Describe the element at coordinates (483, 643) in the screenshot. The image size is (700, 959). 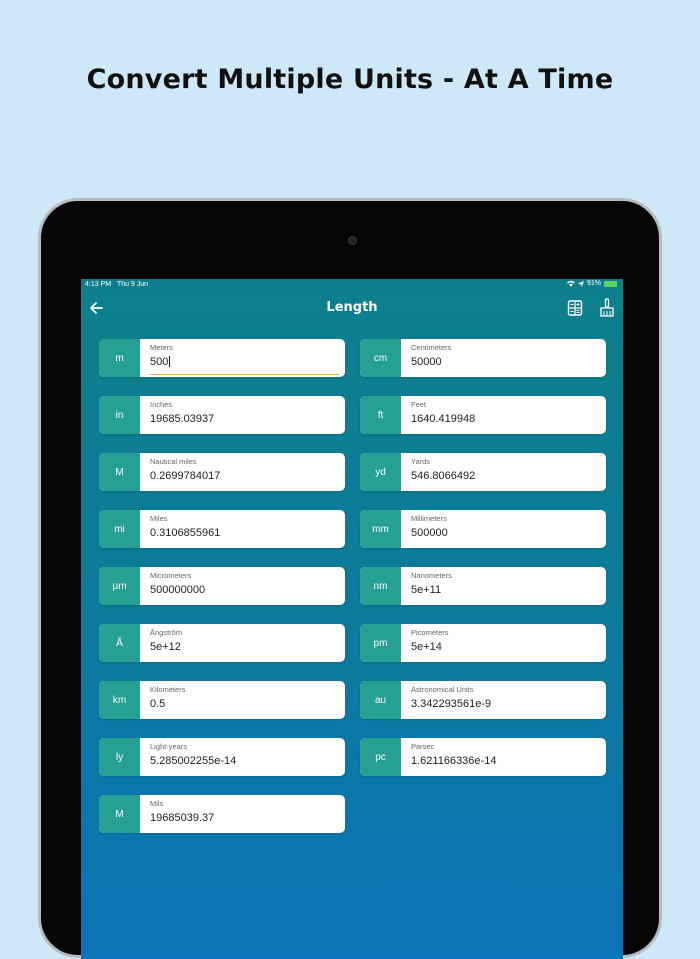
I see `unit-card-picometers: pm Picometers 5e+14` at that location.